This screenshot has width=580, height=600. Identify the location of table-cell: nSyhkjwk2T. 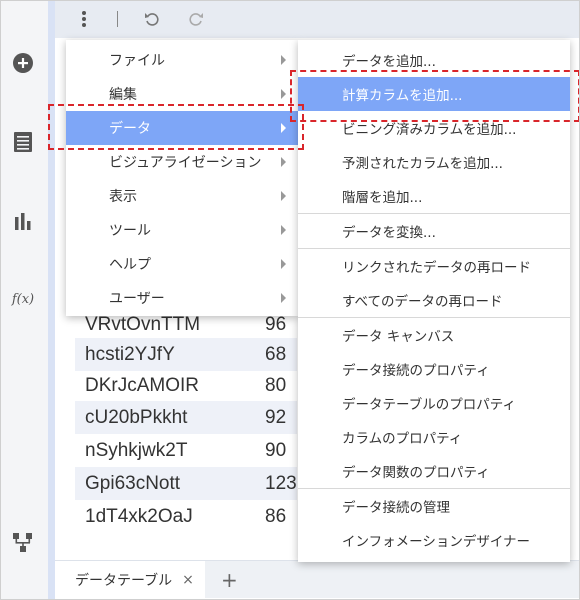
(136, 450).